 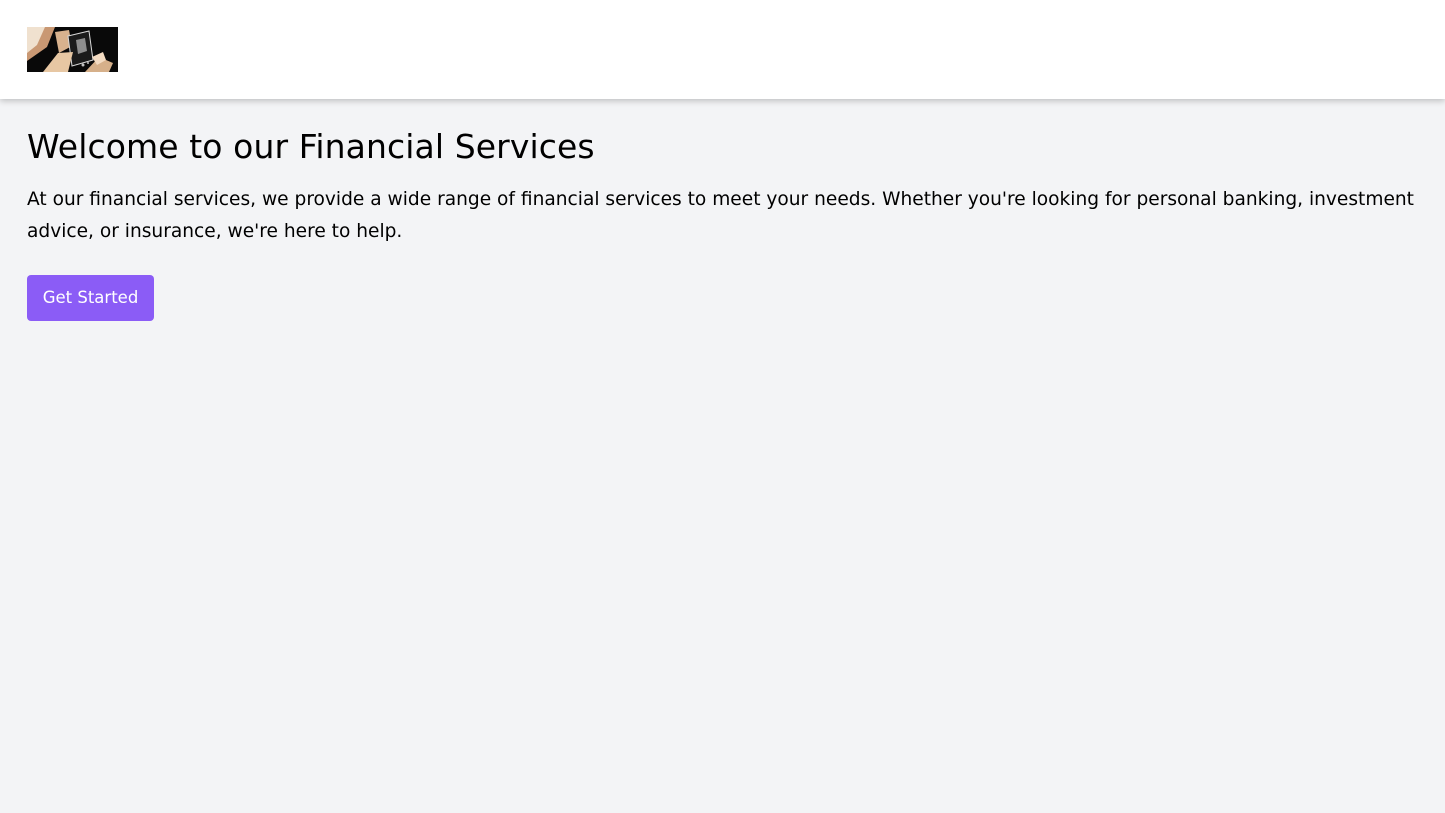 What do you see at coordinates (722, 49) in the screenshot?
I see `site-header` at bounding box center [722, 49].